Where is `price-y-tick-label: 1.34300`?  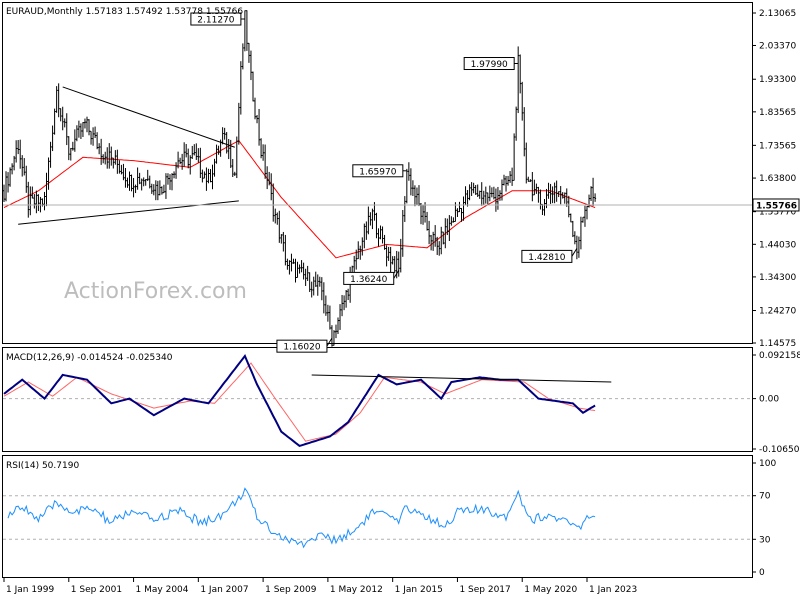 price-y-tick-label: 1.34300 is located at coordinates (777, 278).